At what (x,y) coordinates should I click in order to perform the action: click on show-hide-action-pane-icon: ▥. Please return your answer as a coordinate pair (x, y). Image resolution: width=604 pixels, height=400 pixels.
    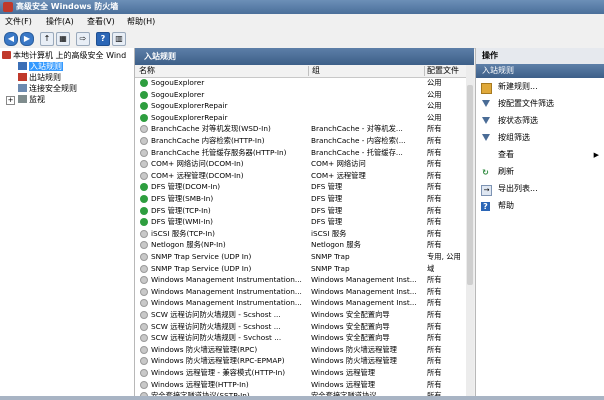
    Looking at the image, I should click on (119, 39).